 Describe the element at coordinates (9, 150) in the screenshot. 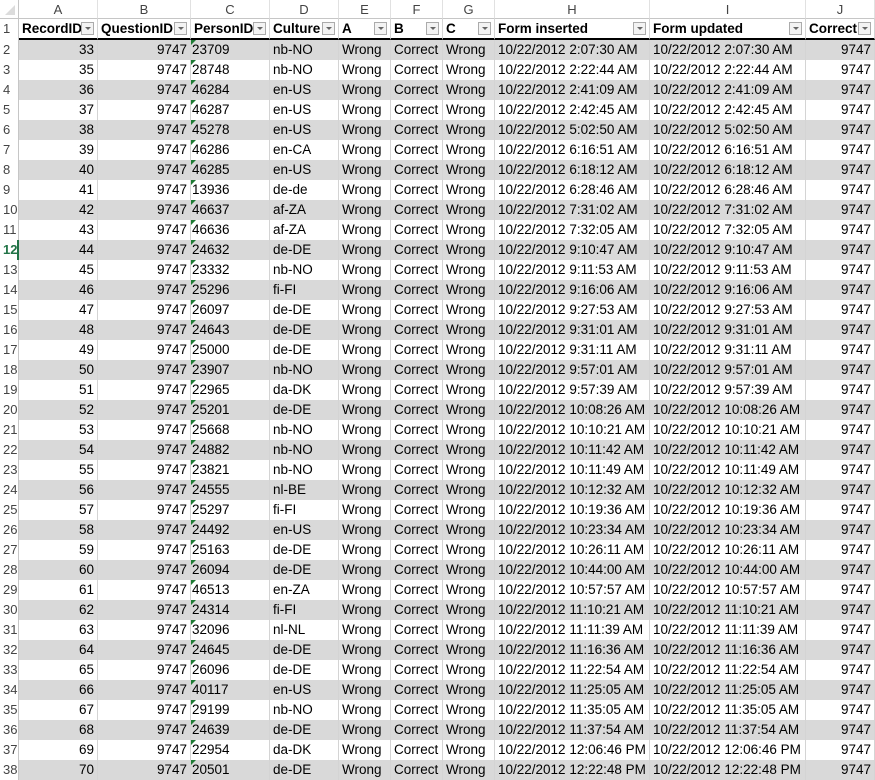

I see `row-header: 7` at that location.